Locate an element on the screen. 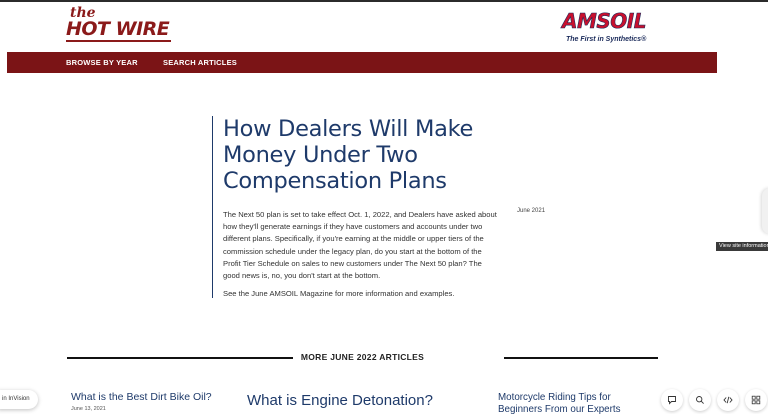  amsoil-logo: AMSOIL The First in Synthetics® is located at coordinates (611, 29).